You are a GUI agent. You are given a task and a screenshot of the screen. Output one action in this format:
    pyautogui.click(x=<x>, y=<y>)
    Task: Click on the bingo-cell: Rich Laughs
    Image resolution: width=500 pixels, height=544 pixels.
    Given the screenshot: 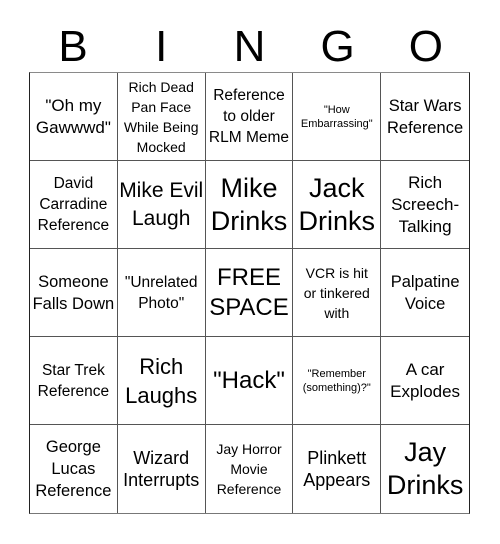 What is the action you would take?
    pyautogui.click(x=161, y=381)
    